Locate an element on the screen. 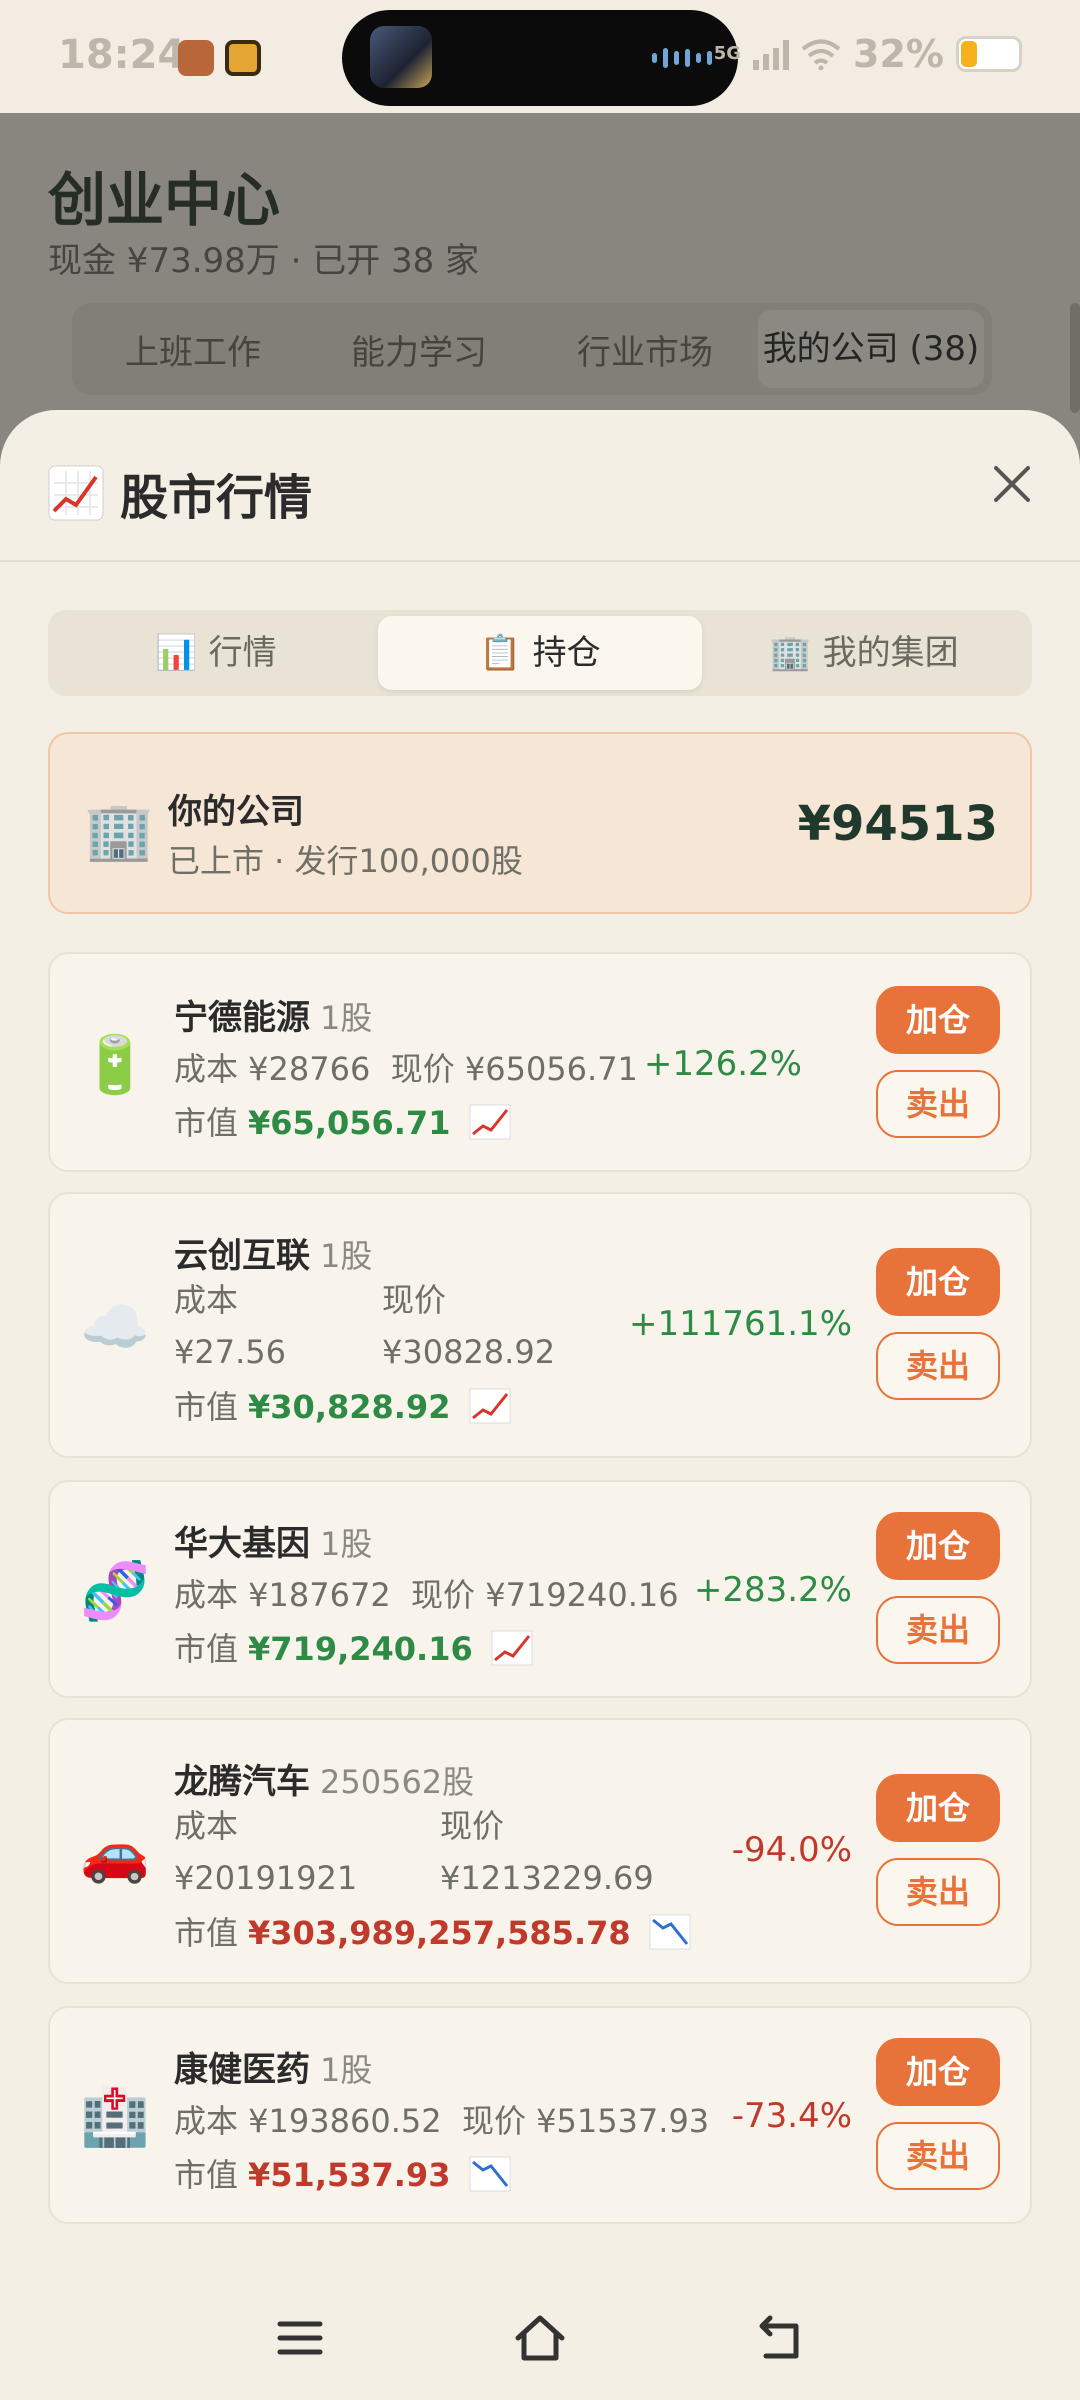  stock-name: 龙腾汽车 250562股 is located at coordinates (324, 1778).